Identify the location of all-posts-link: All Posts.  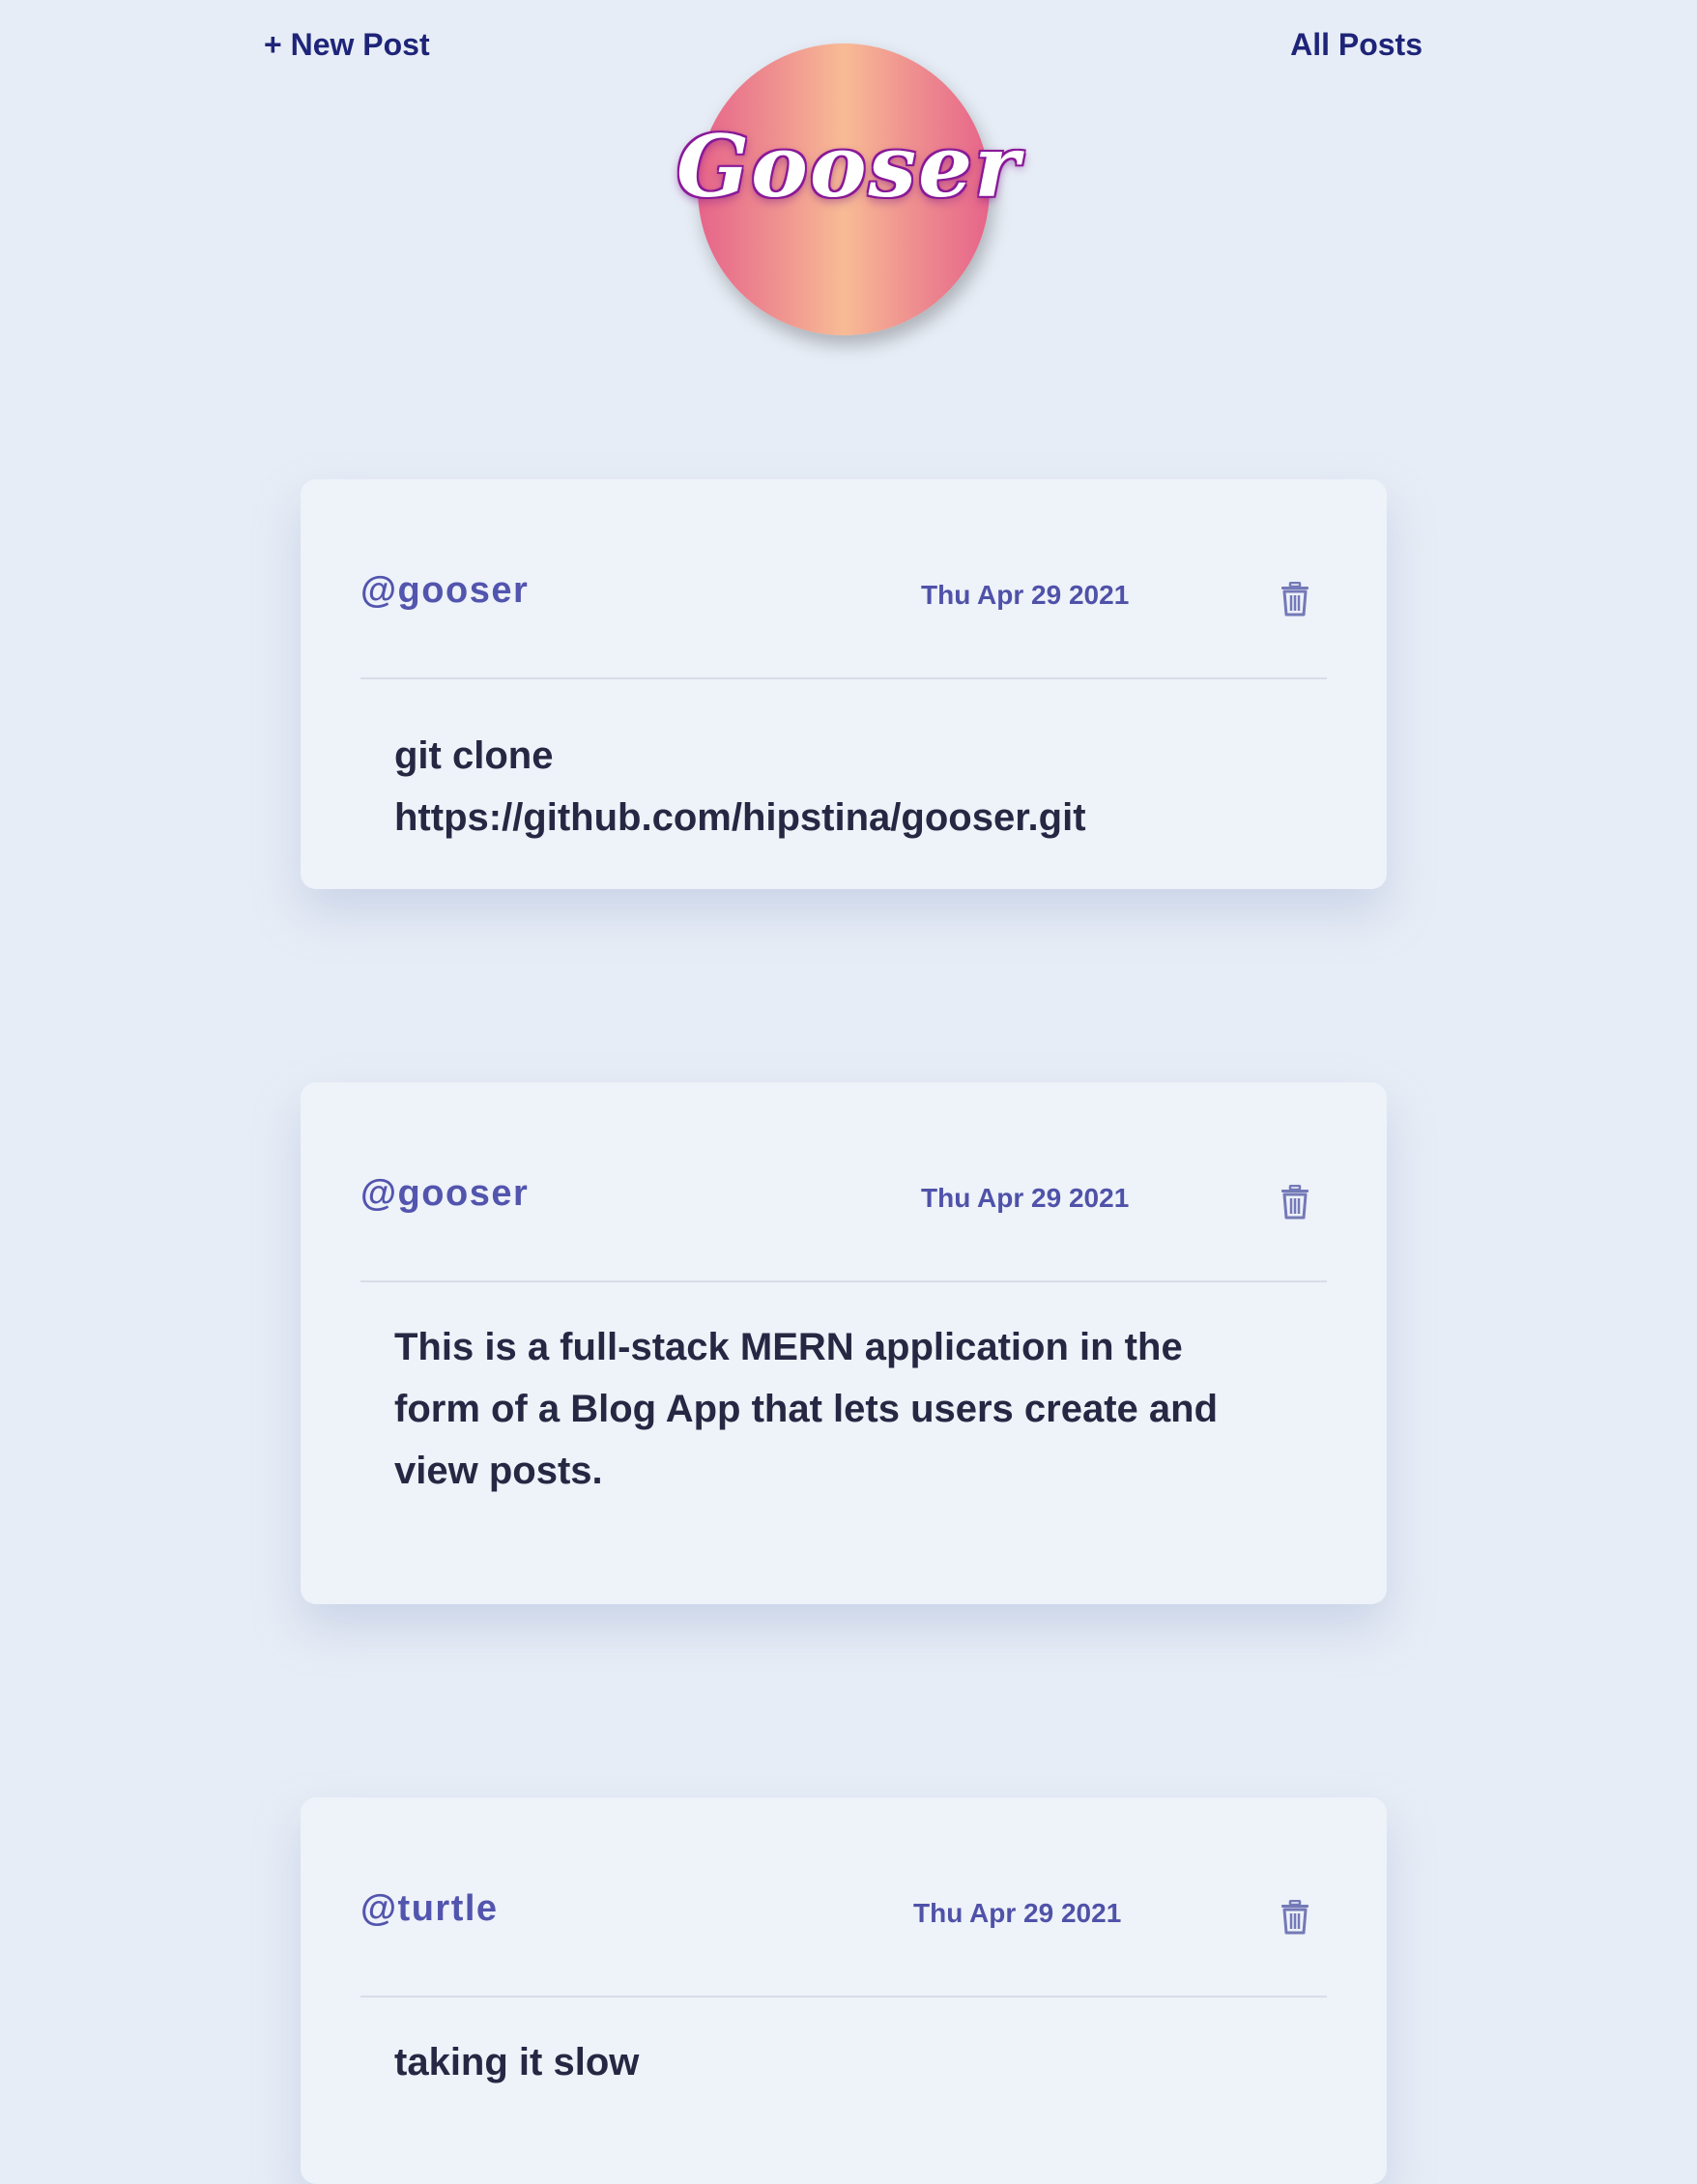
(1356, 45).